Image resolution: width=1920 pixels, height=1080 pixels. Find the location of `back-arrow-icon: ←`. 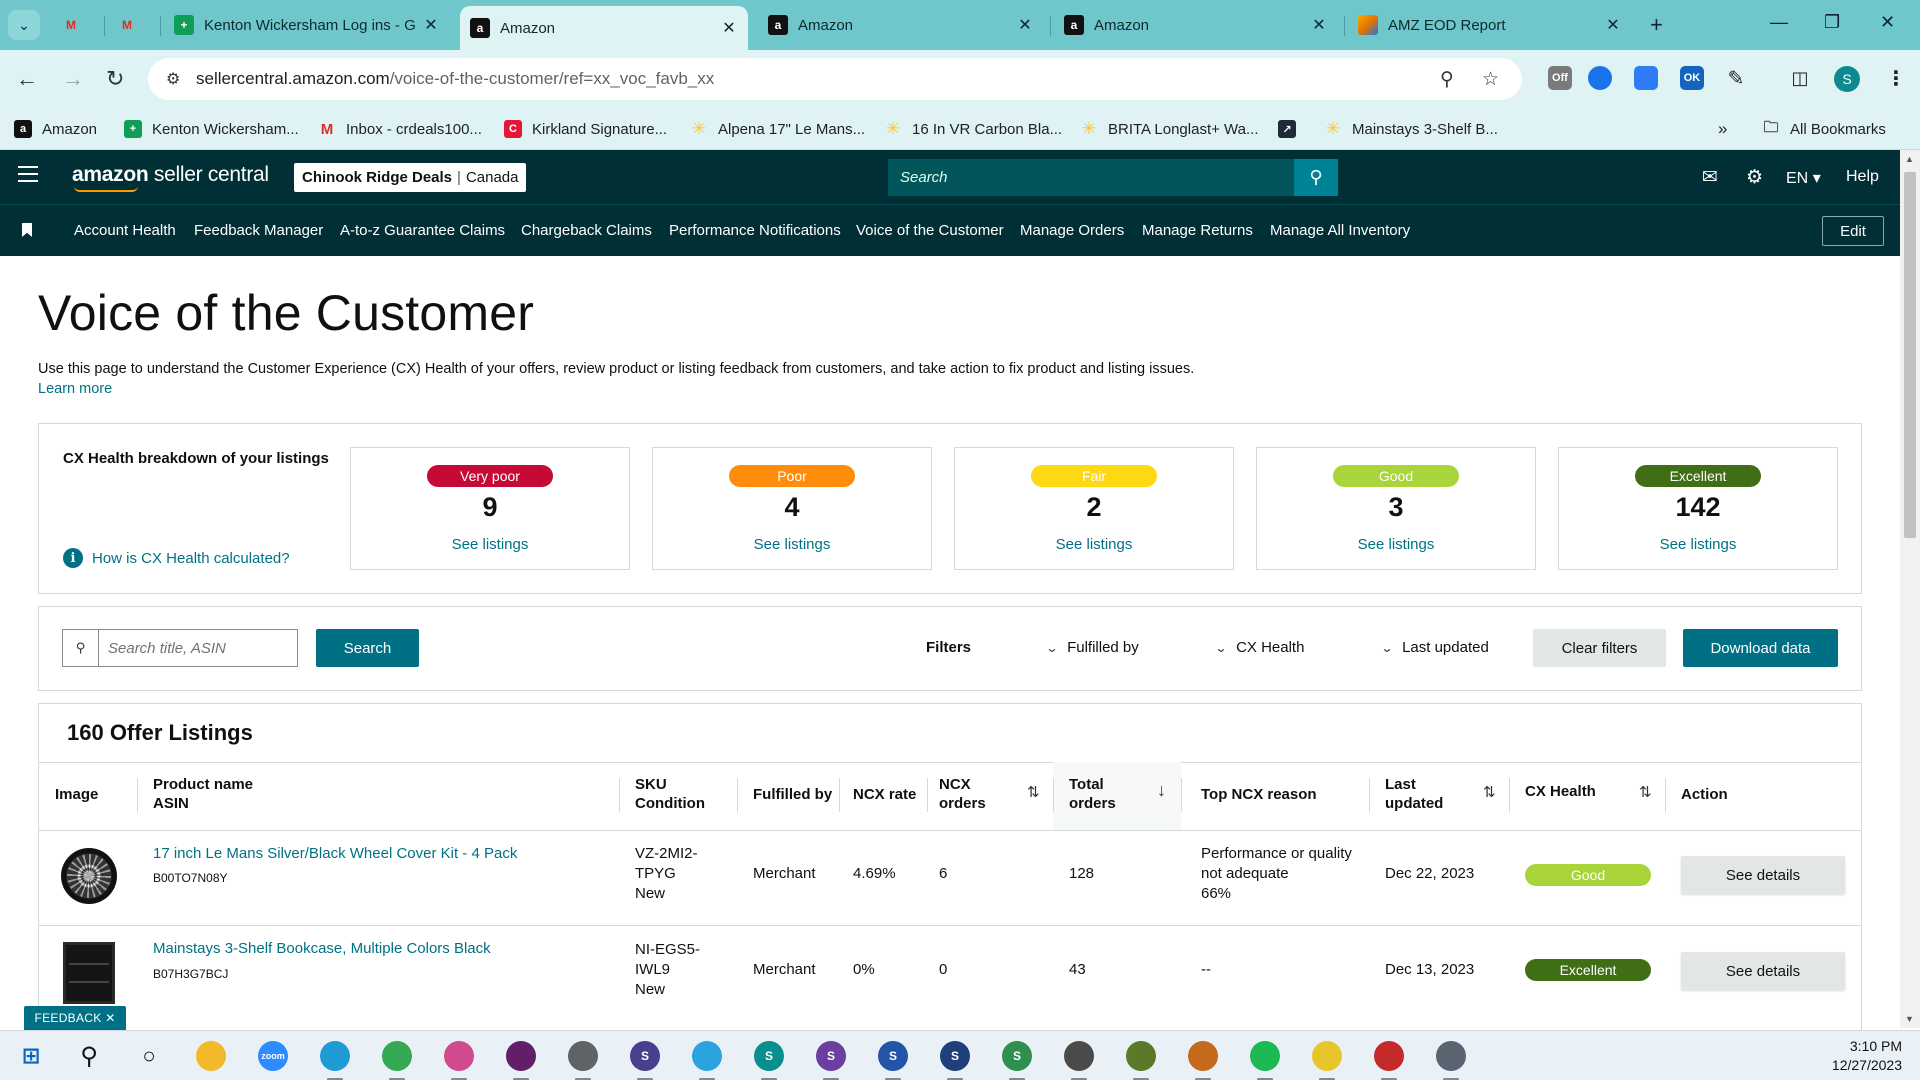

back-arrow-icon: ← is located at coordinates (27, 79).